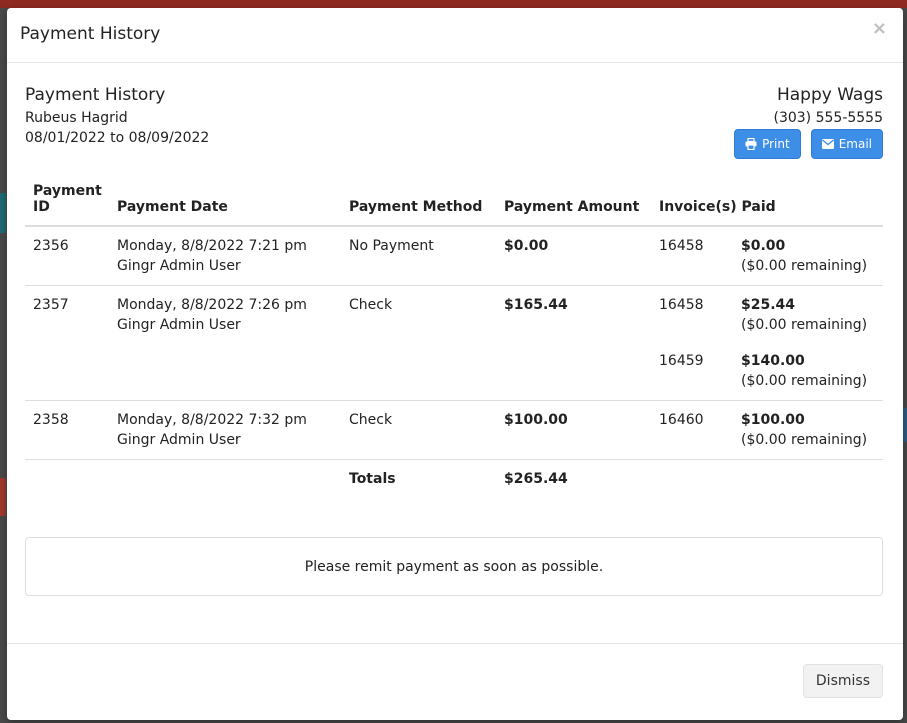  Describe the element at coordinates (67, 343) in the screenshot. I see `payment-id: 2357` at that location.